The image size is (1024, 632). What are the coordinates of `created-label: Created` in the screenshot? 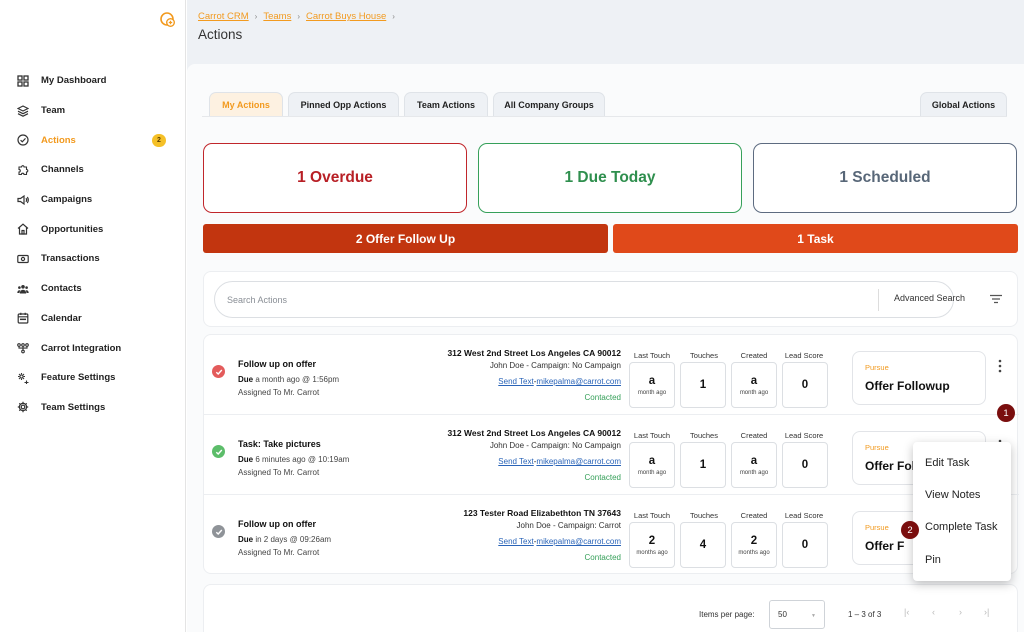 It's located at (754, 355).